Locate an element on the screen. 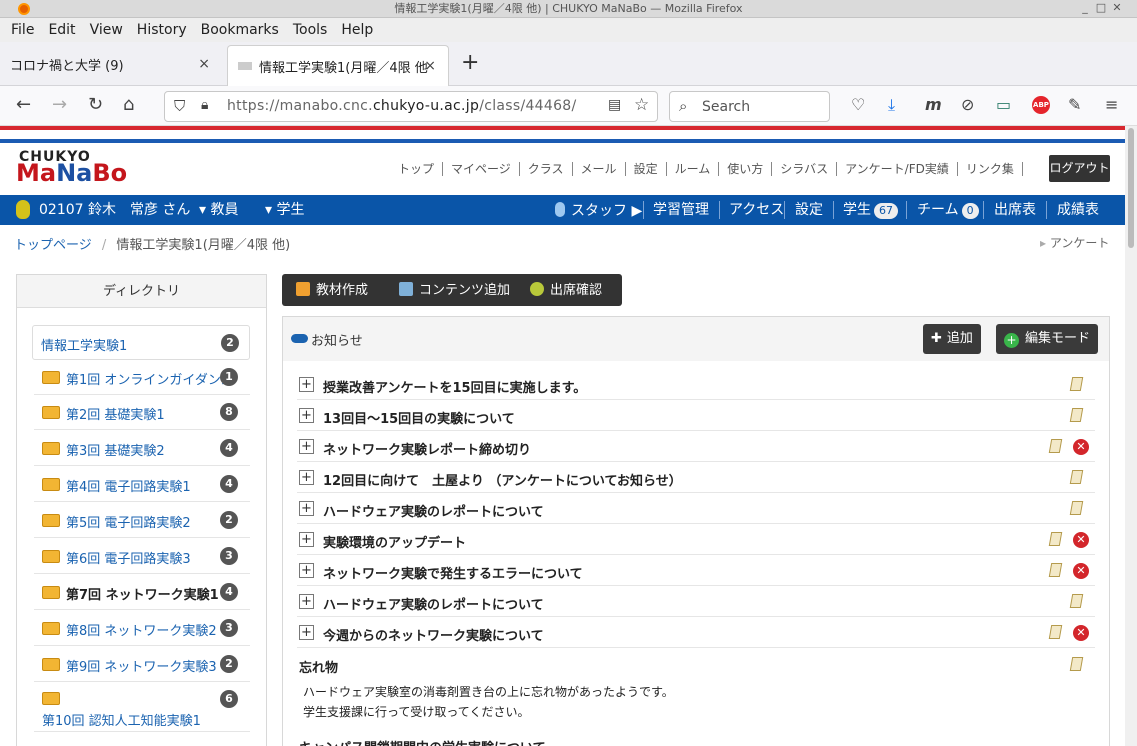  directory-item: 第4回 電子回路実験1 4 is located at coordinates (142, 484).